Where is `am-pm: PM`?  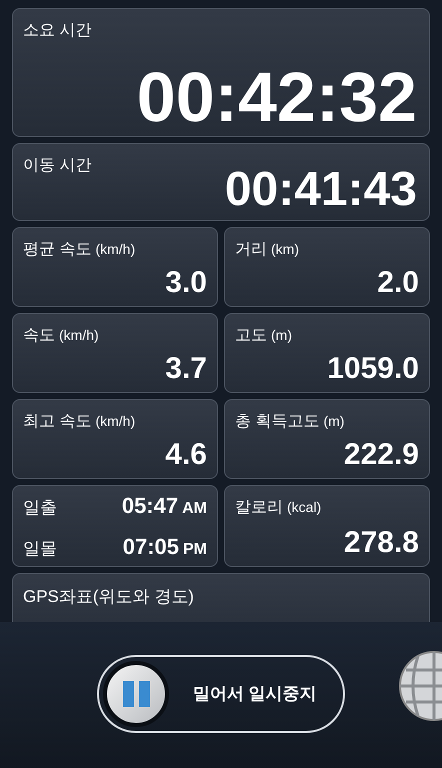
am-pm: PM is located at coordinates (195, 550).